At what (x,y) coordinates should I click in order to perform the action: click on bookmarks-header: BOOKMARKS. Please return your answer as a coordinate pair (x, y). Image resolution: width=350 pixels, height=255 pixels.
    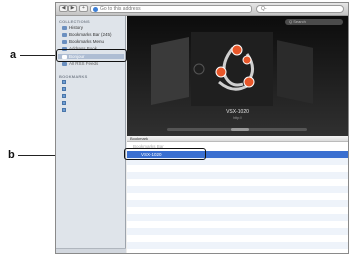
    Looking at the image, I should click on (73, 76).